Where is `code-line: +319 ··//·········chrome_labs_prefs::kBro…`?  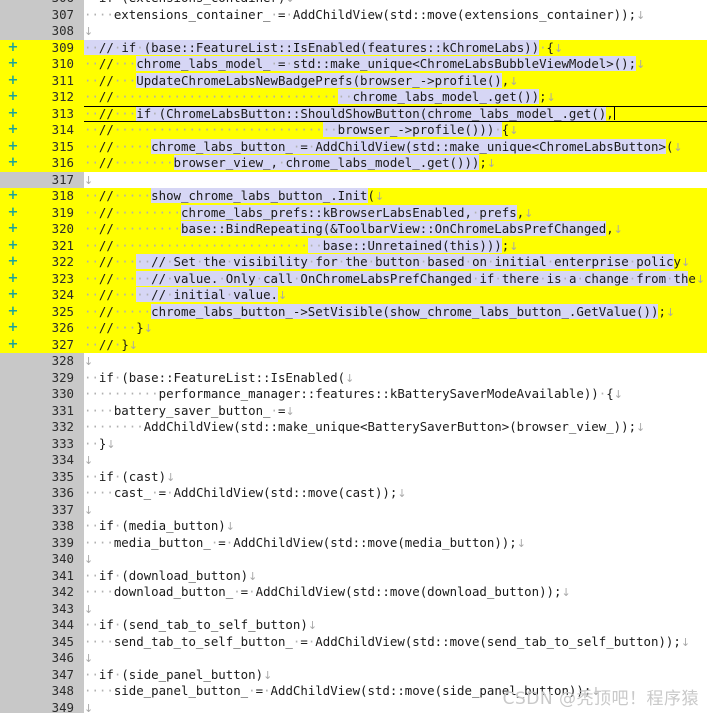
code-line: +319 ··//·········chrome_labs_prefs::kBro… is located at coordinates (353, 213).